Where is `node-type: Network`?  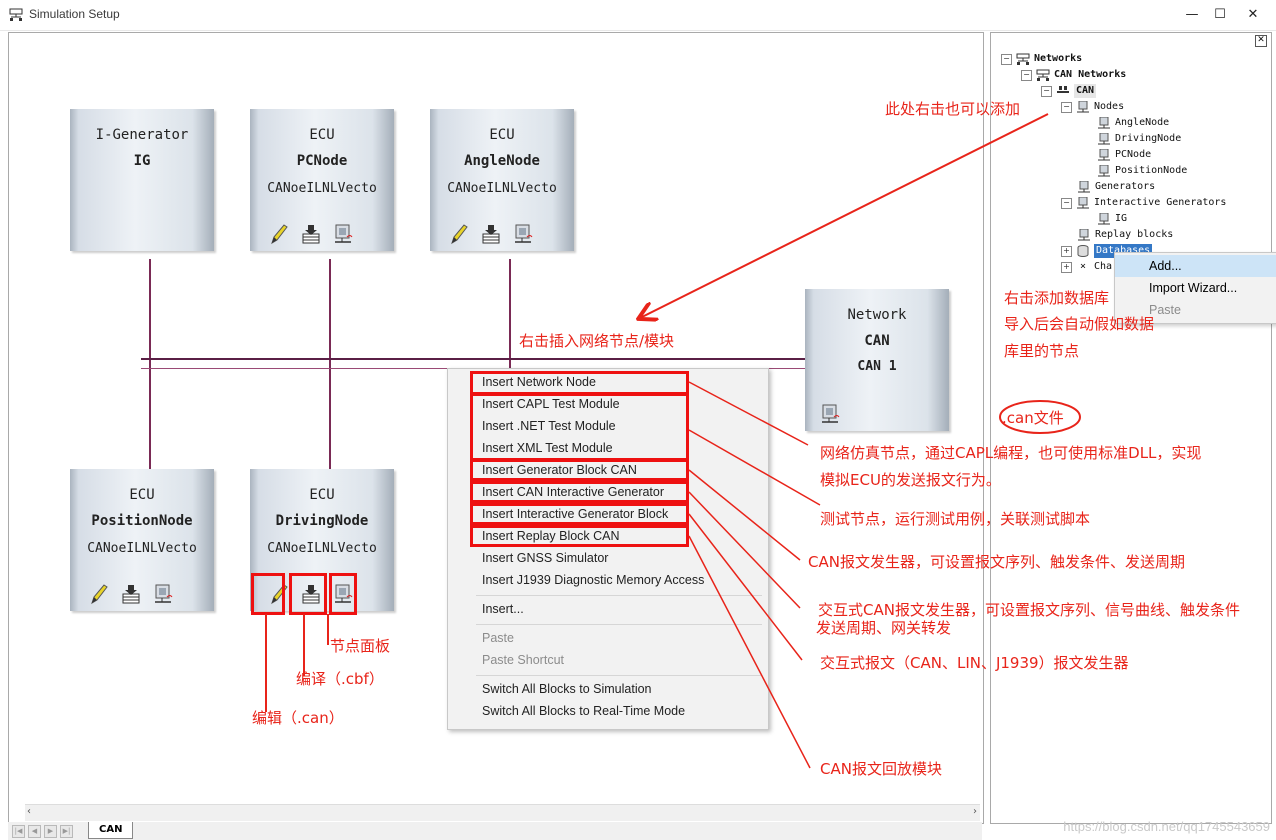
node-type: Network is located at coordinates (877, 315).